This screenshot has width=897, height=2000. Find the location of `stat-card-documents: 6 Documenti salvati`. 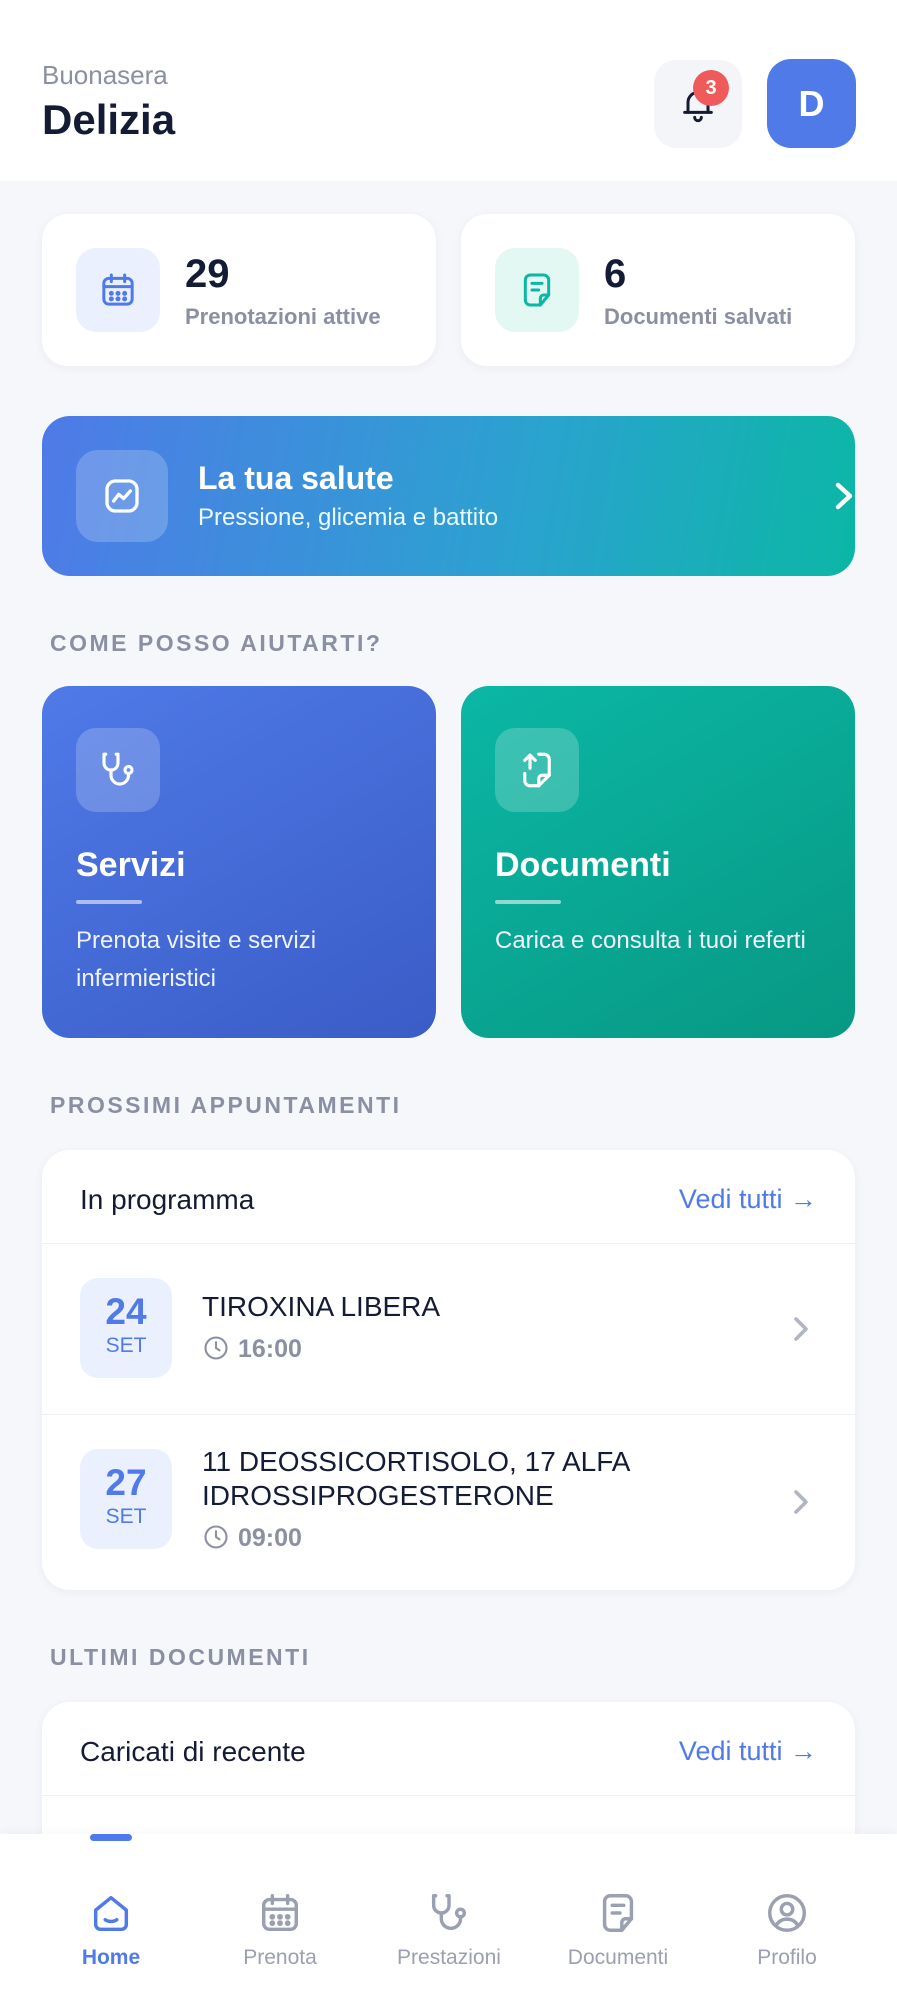

stat-card-documents: 6 Documenti salvati is located at coordinates (658, 290).